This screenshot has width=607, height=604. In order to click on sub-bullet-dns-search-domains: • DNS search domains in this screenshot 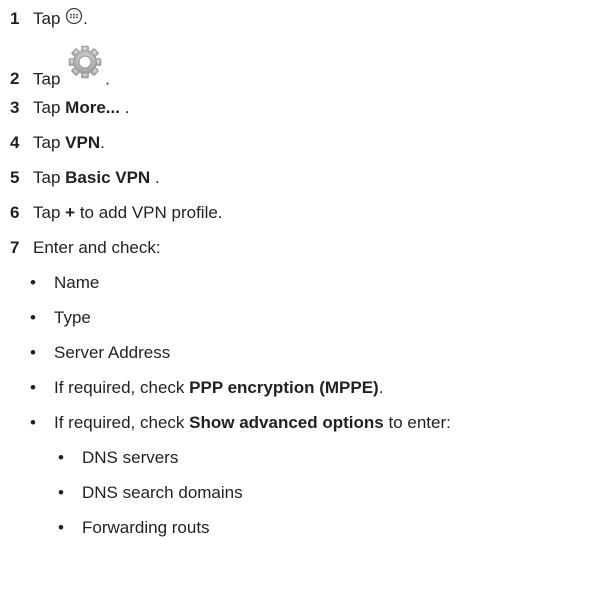, I will do `click(150, 493)`.